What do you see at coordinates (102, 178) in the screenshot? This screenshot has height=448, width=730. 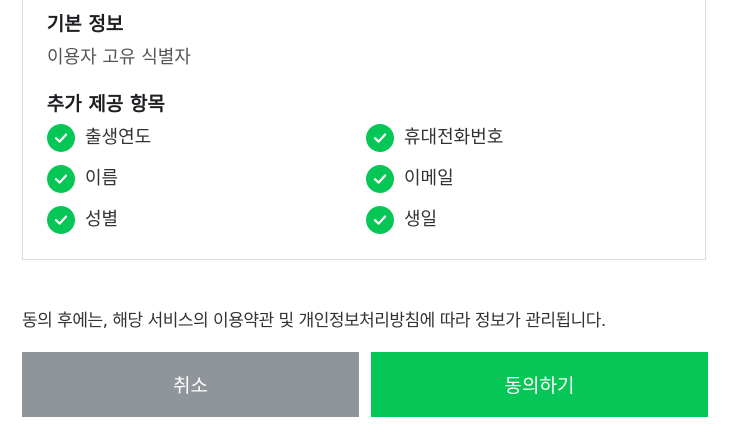 I see `extra-item-label: 이름` at bounding box center [102, 178].